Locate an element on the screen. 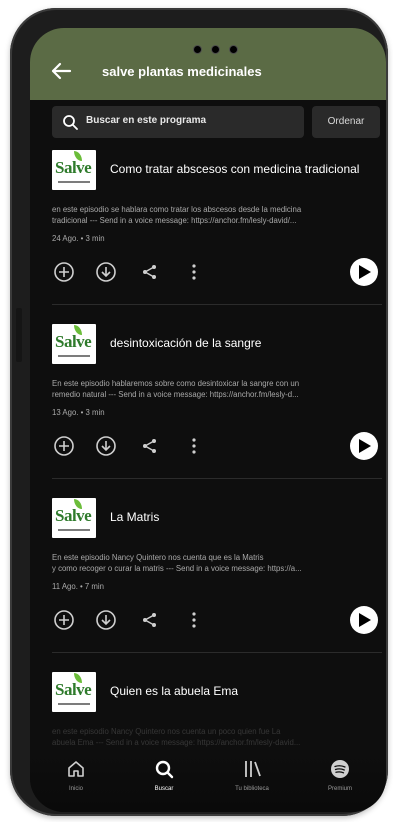 This screenshot has width=393, height=822. search-input: Buscar en este programa is located at coordinates (178, 122).